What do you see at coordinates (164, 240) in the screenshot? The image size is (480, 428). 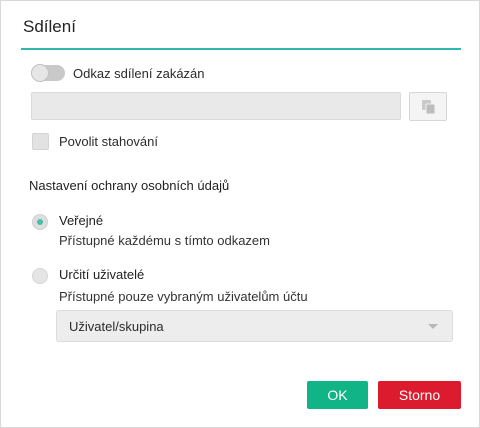 I see `radio-public-description: Přístupné každému s tímto odkazem` at bounding box center [164, 240].